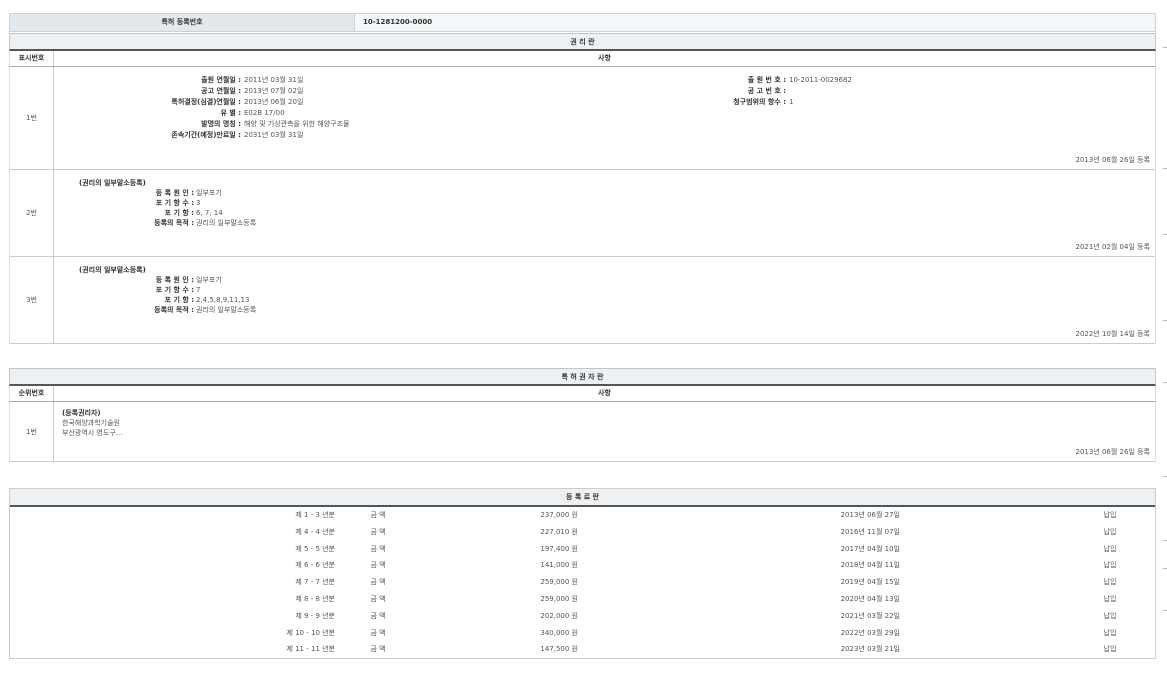 This screenshot has width=1167, height=678. Describe the element at coordinates (203, 135) in the screenshot. I see `field-expiry-date: 존속기간(예정)만료일 :2031년 03월 31일` at that location.